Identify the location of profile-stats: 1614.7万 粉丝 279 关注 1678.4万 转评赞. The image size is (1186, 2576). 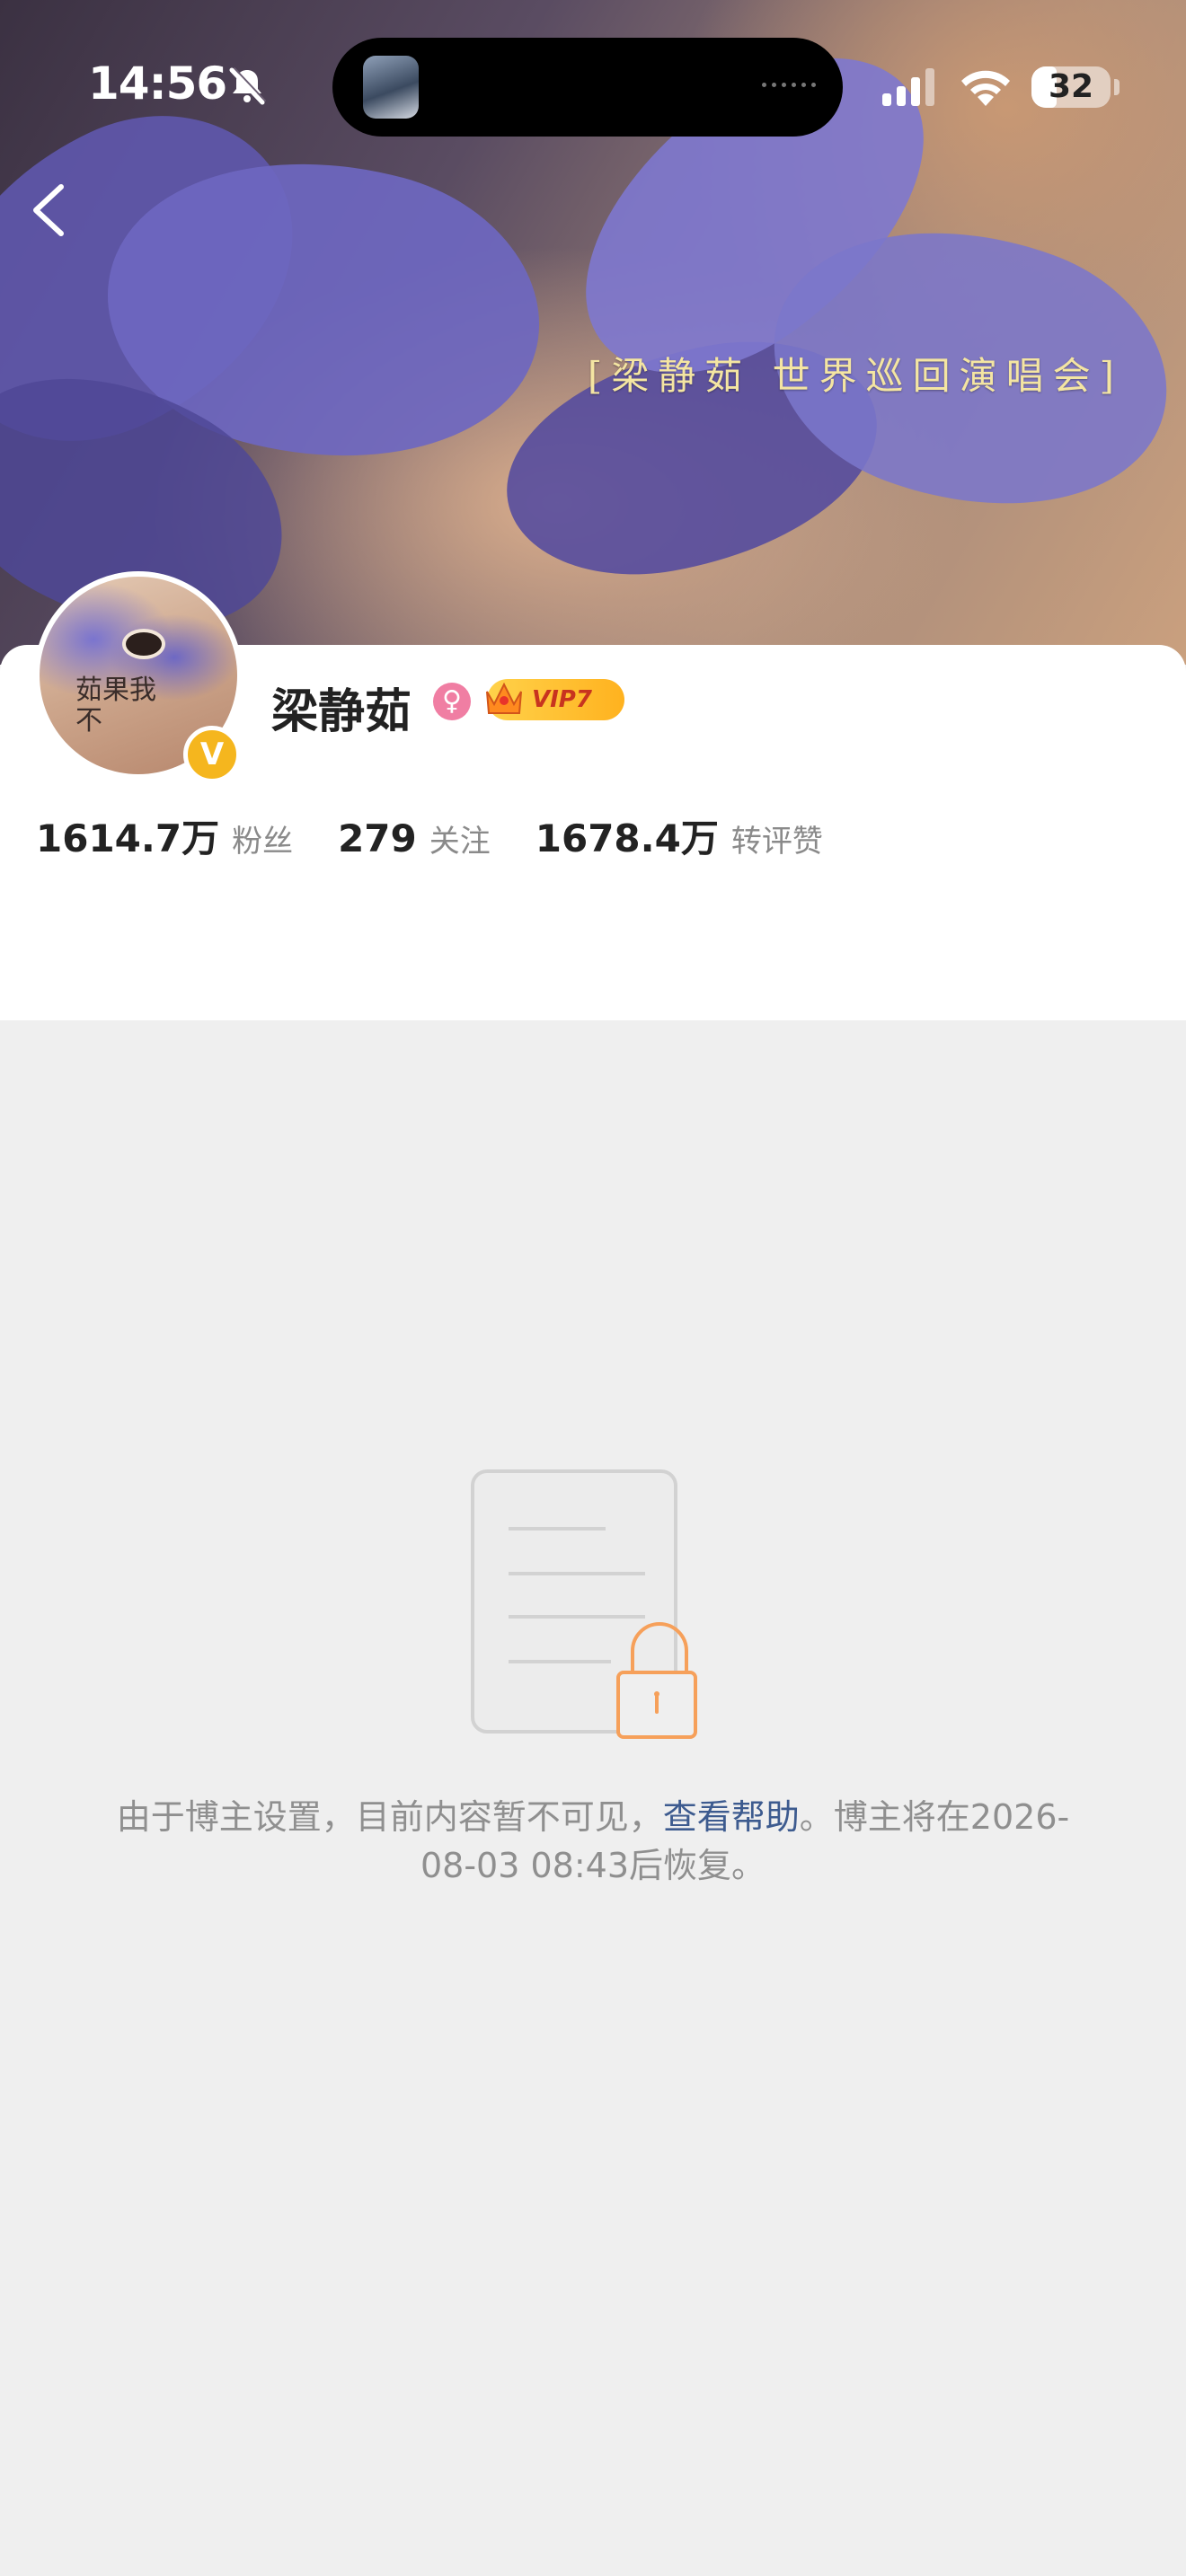
(452, 835).